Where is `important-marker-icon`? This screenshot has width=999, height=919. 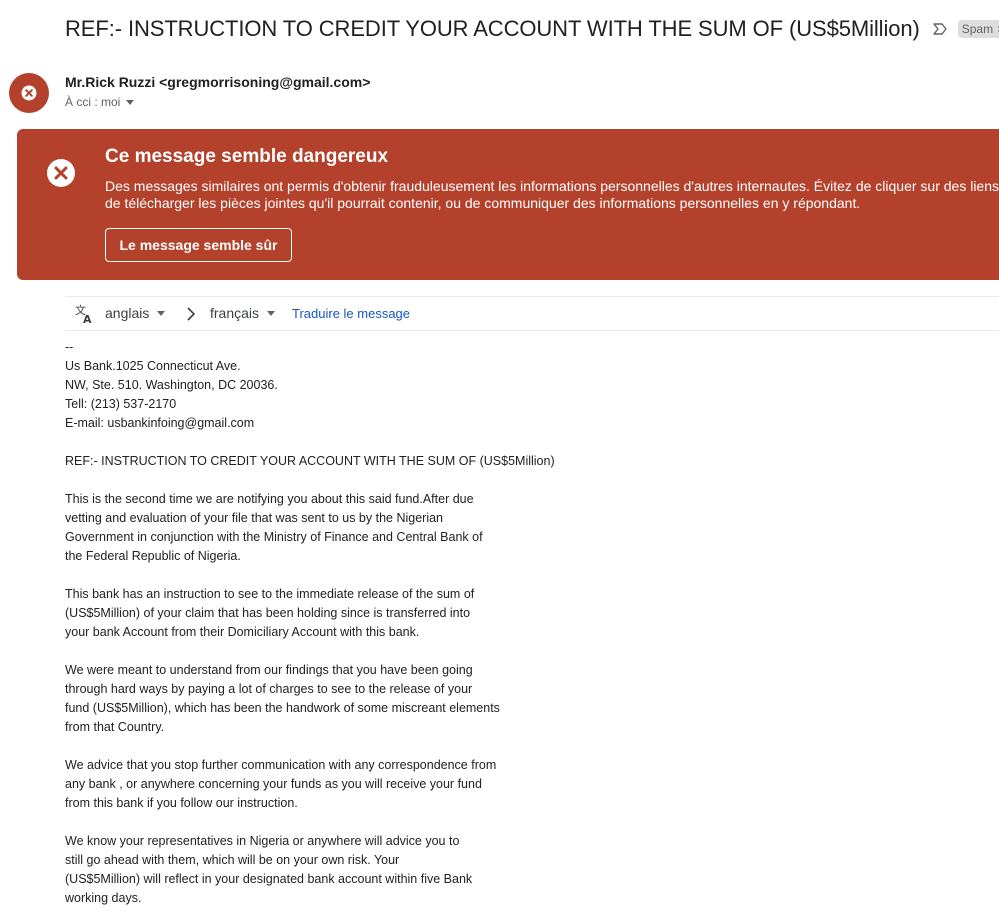 important-marker-icon is located at coordinates (940, 29).